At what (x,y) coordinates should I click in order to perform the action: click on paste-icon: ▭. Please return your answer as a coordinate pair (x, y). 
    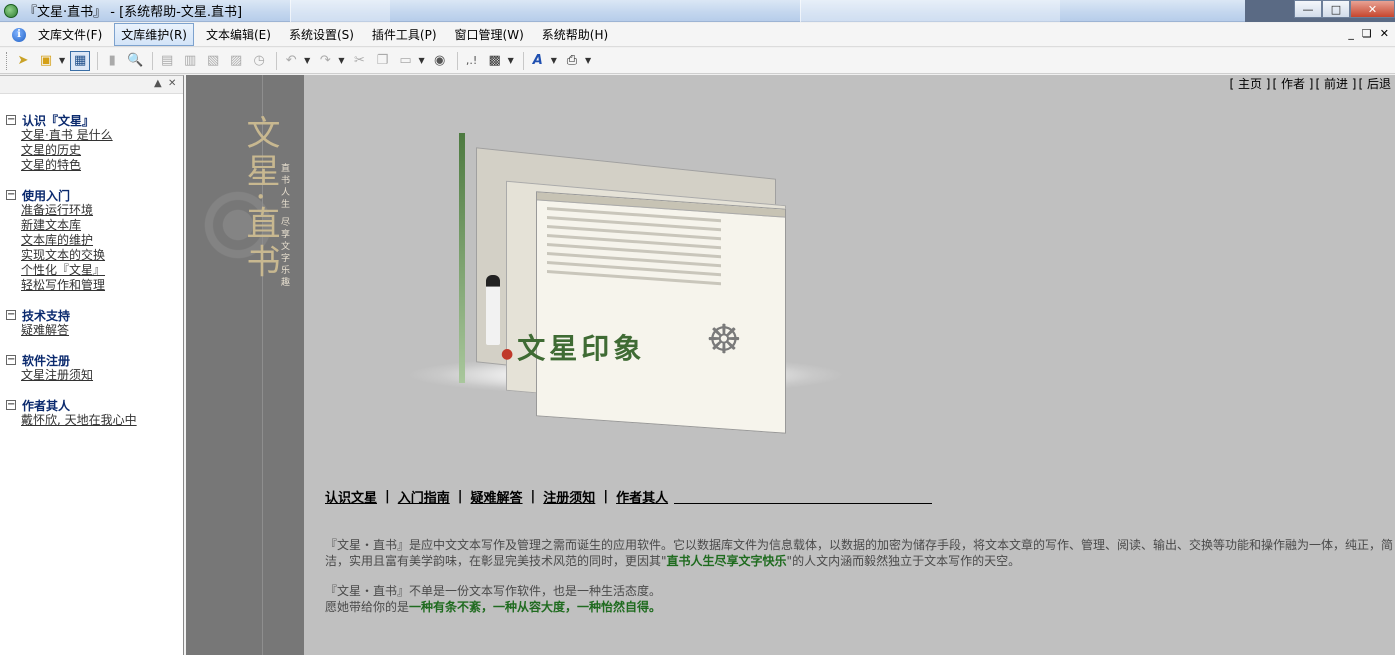
    Looking at the image, I should click on (405, 61).